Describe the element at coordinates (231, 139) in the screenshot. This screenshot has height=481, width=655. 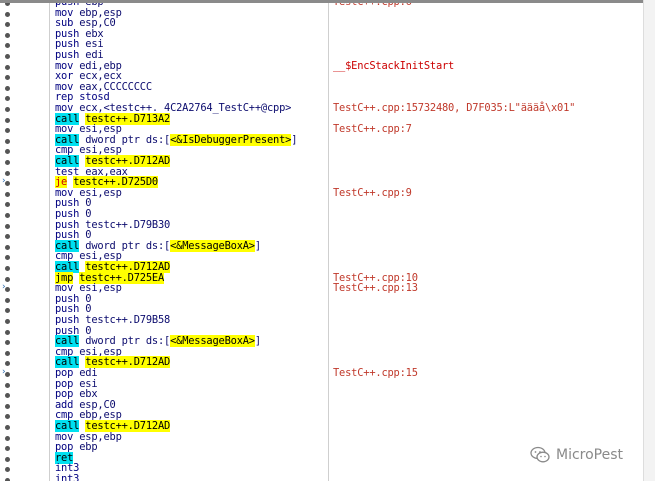
I see `api-symbol: <&IsDebuggerPresent>` at that location.